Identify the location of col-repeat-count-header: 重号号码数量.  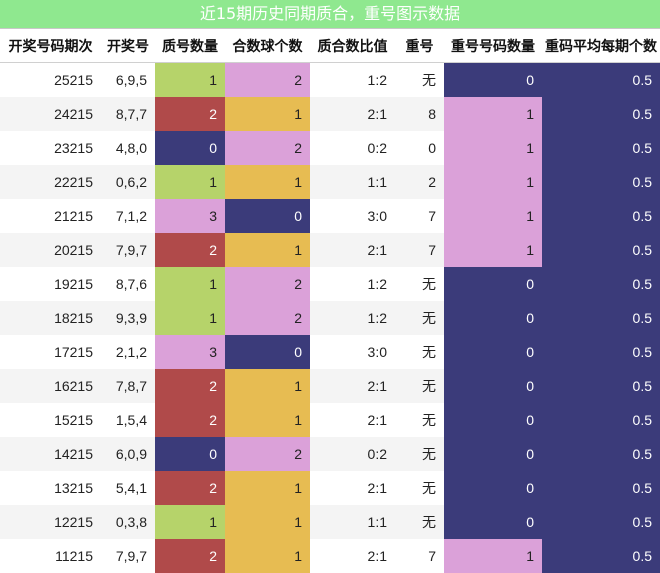
(493, 46).